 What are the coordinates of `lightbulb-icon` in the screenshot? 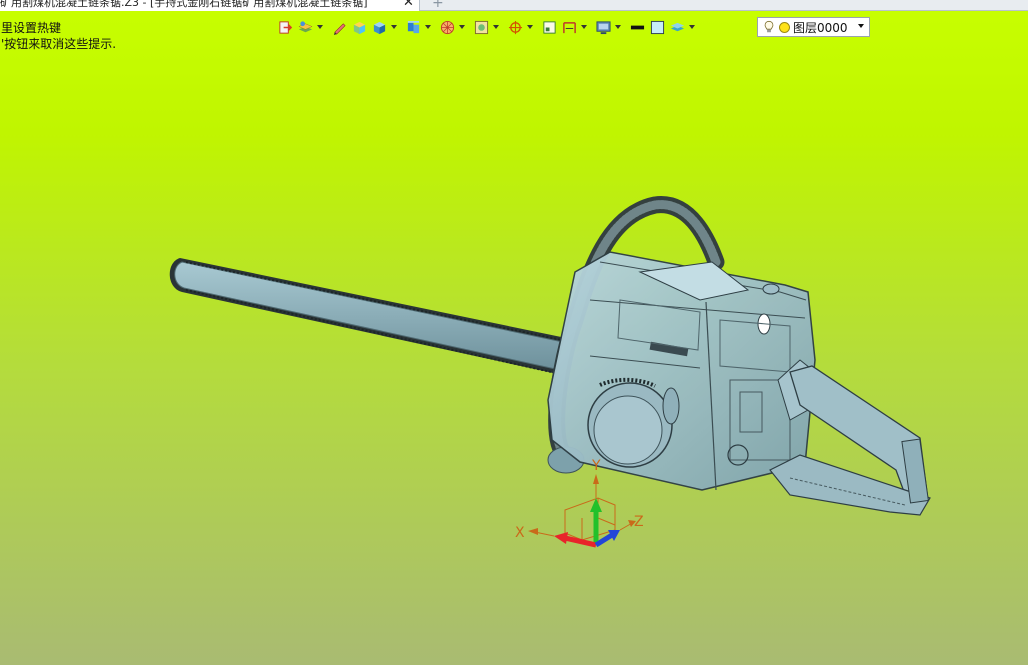 It's located at (769, 26).